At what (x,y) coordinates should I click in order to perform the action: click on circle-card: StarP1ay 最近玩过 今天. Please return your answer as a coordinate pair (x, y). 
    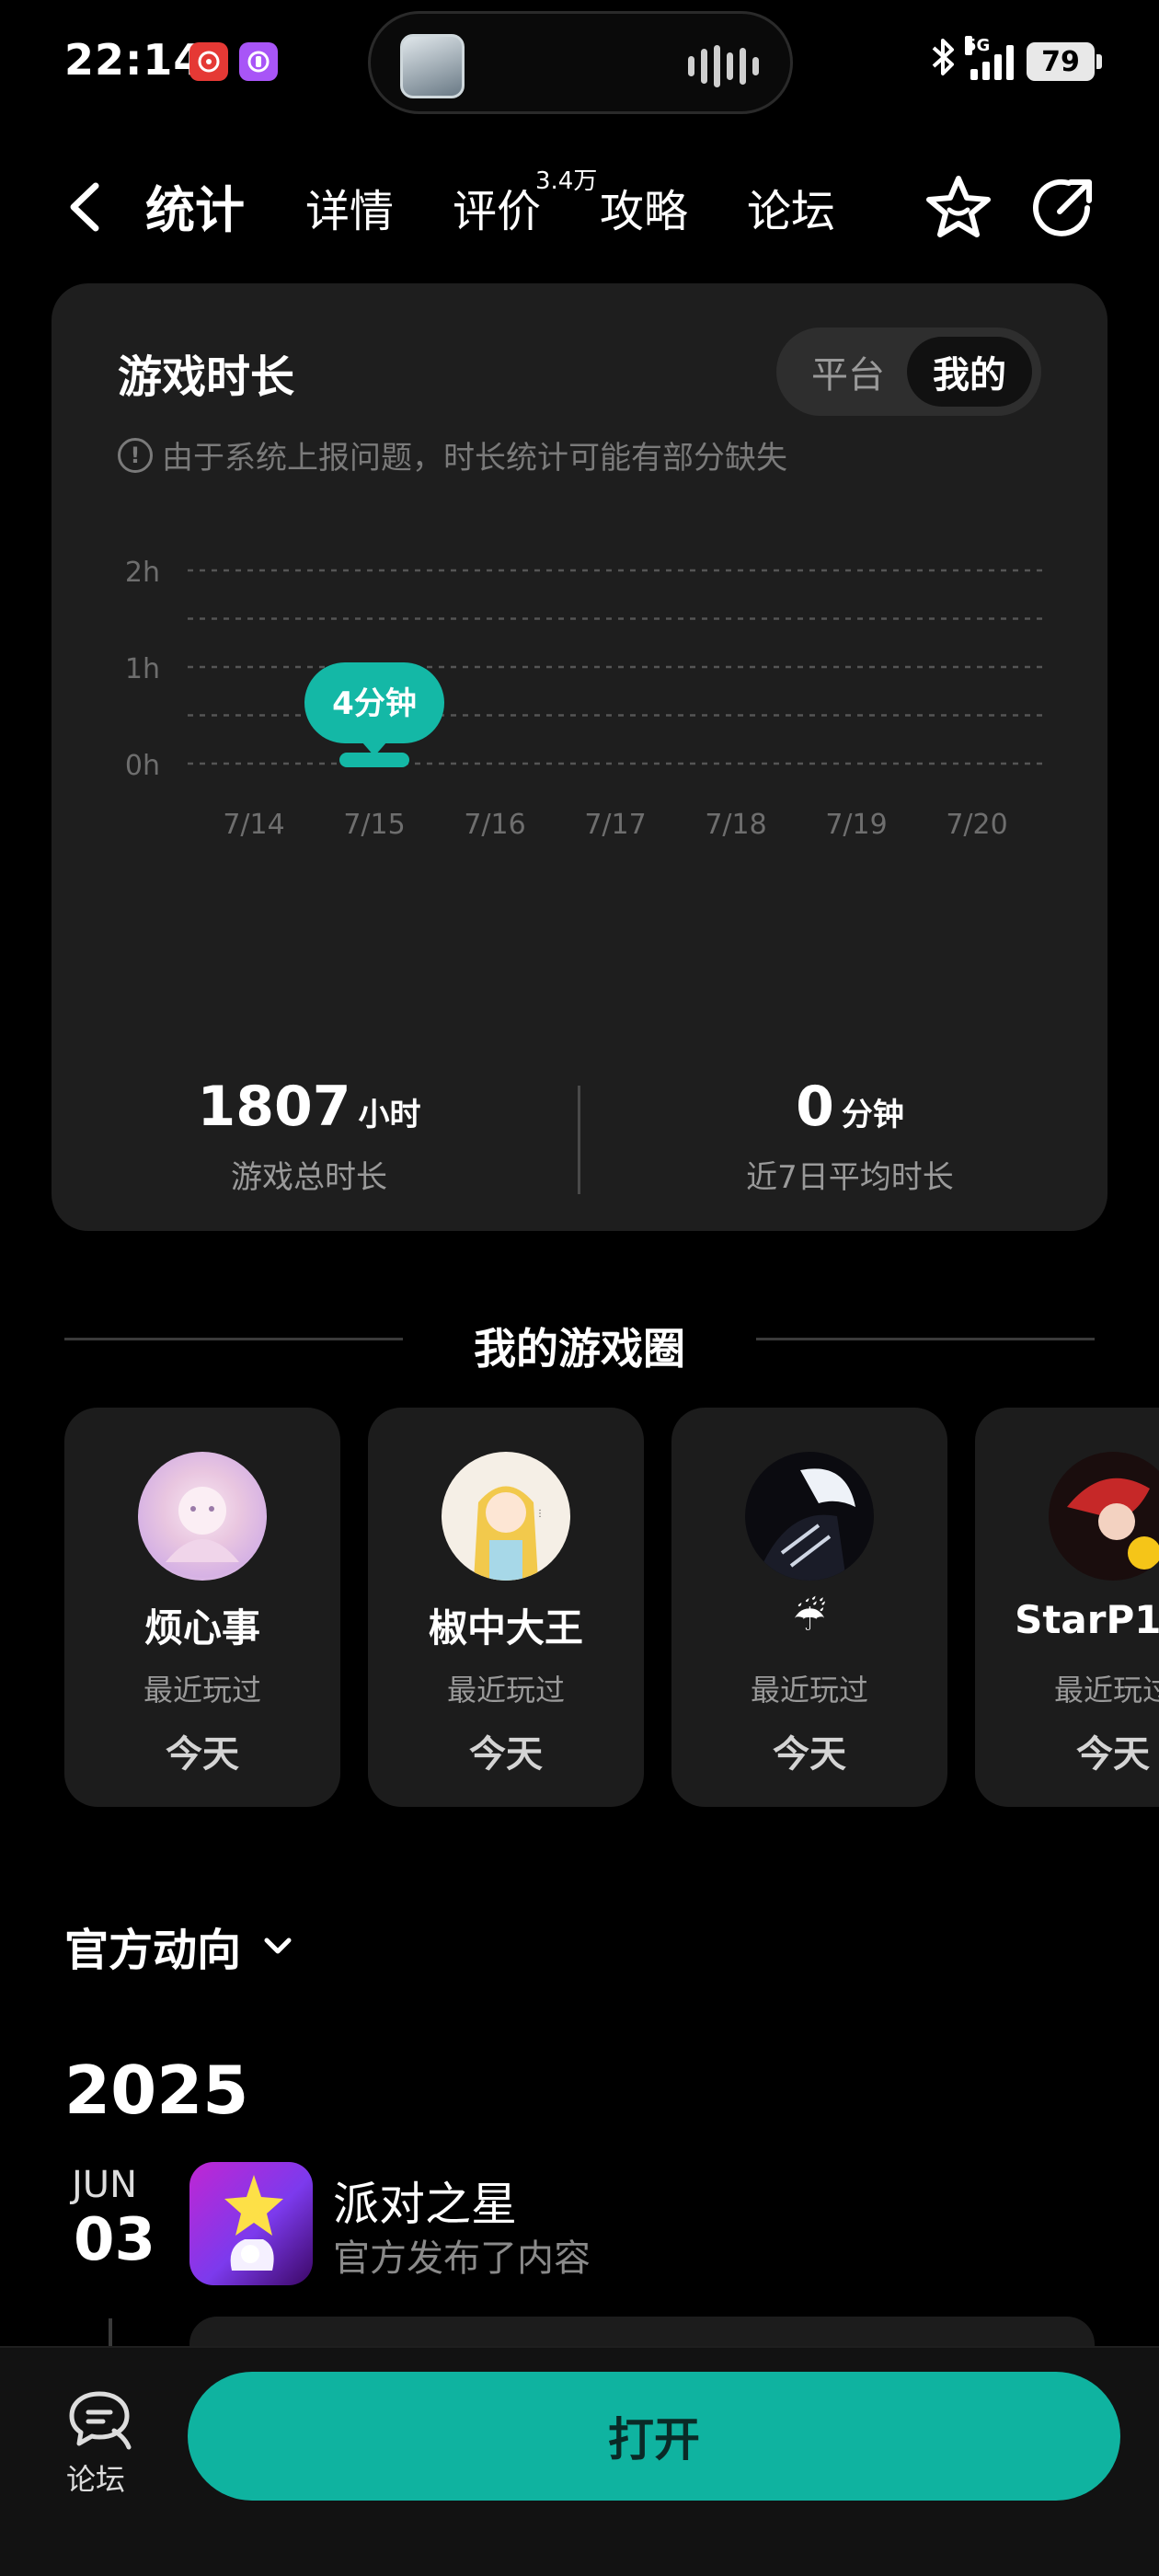
    Looking at the image, I should click on (1067, 1607).